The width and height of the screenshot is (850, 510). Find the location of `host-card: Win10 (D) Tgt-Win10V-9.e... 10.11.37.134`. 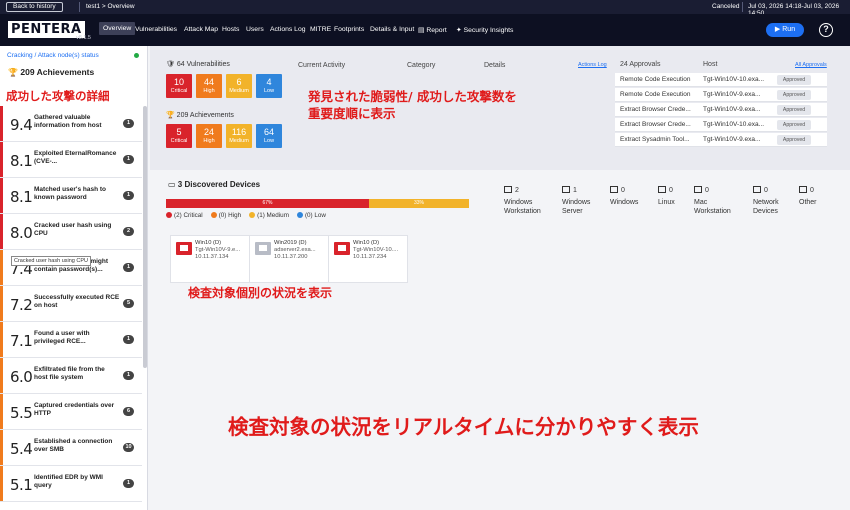

host-card: Win10 (D) Tgt-Win10V-9.e... 10.11.37.134 is located at coordinates (210, 259).